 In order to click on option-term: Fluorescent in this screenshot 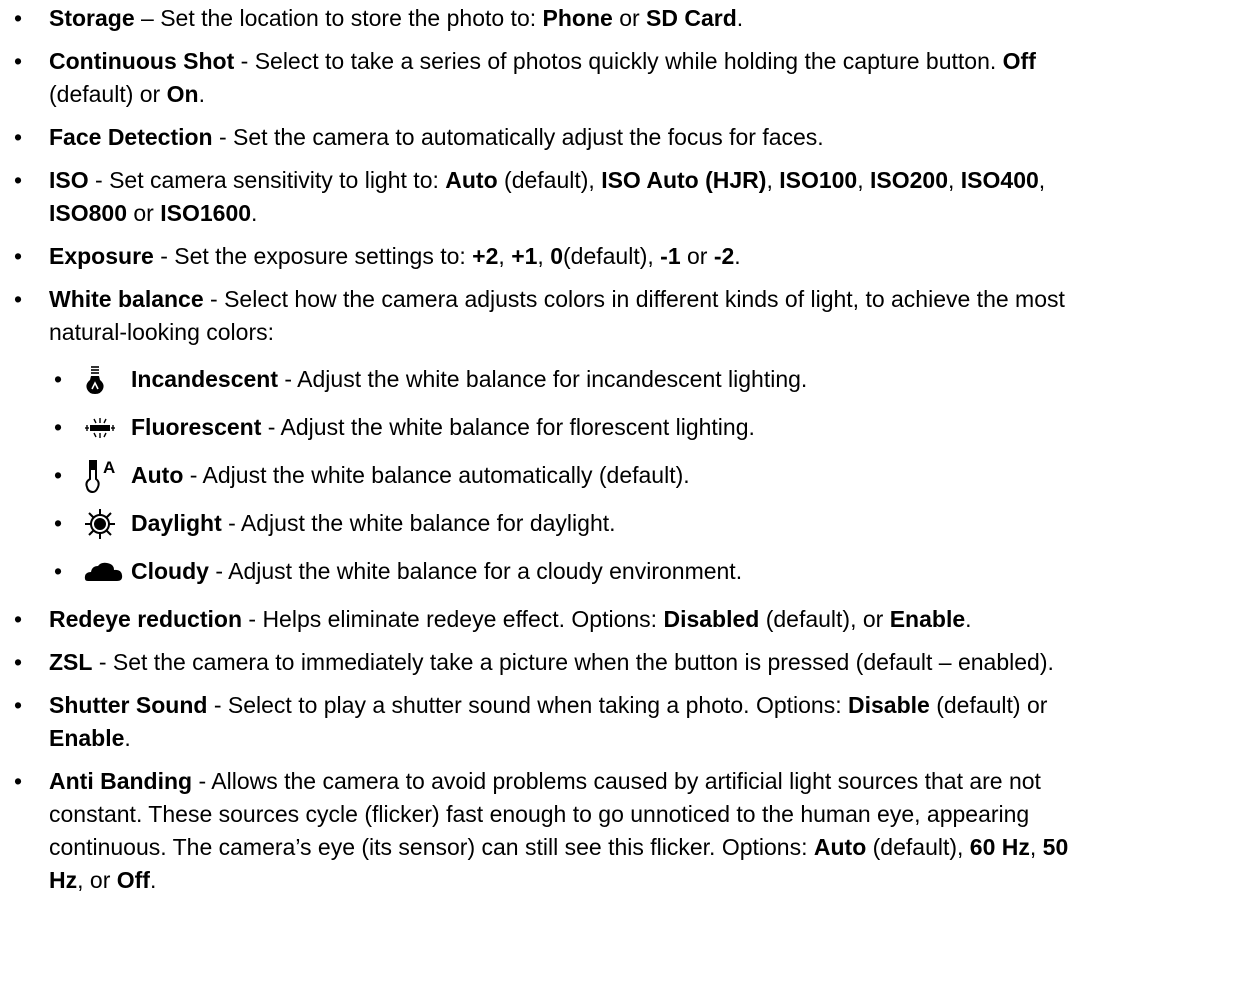, I will do `click(196, 427)`.